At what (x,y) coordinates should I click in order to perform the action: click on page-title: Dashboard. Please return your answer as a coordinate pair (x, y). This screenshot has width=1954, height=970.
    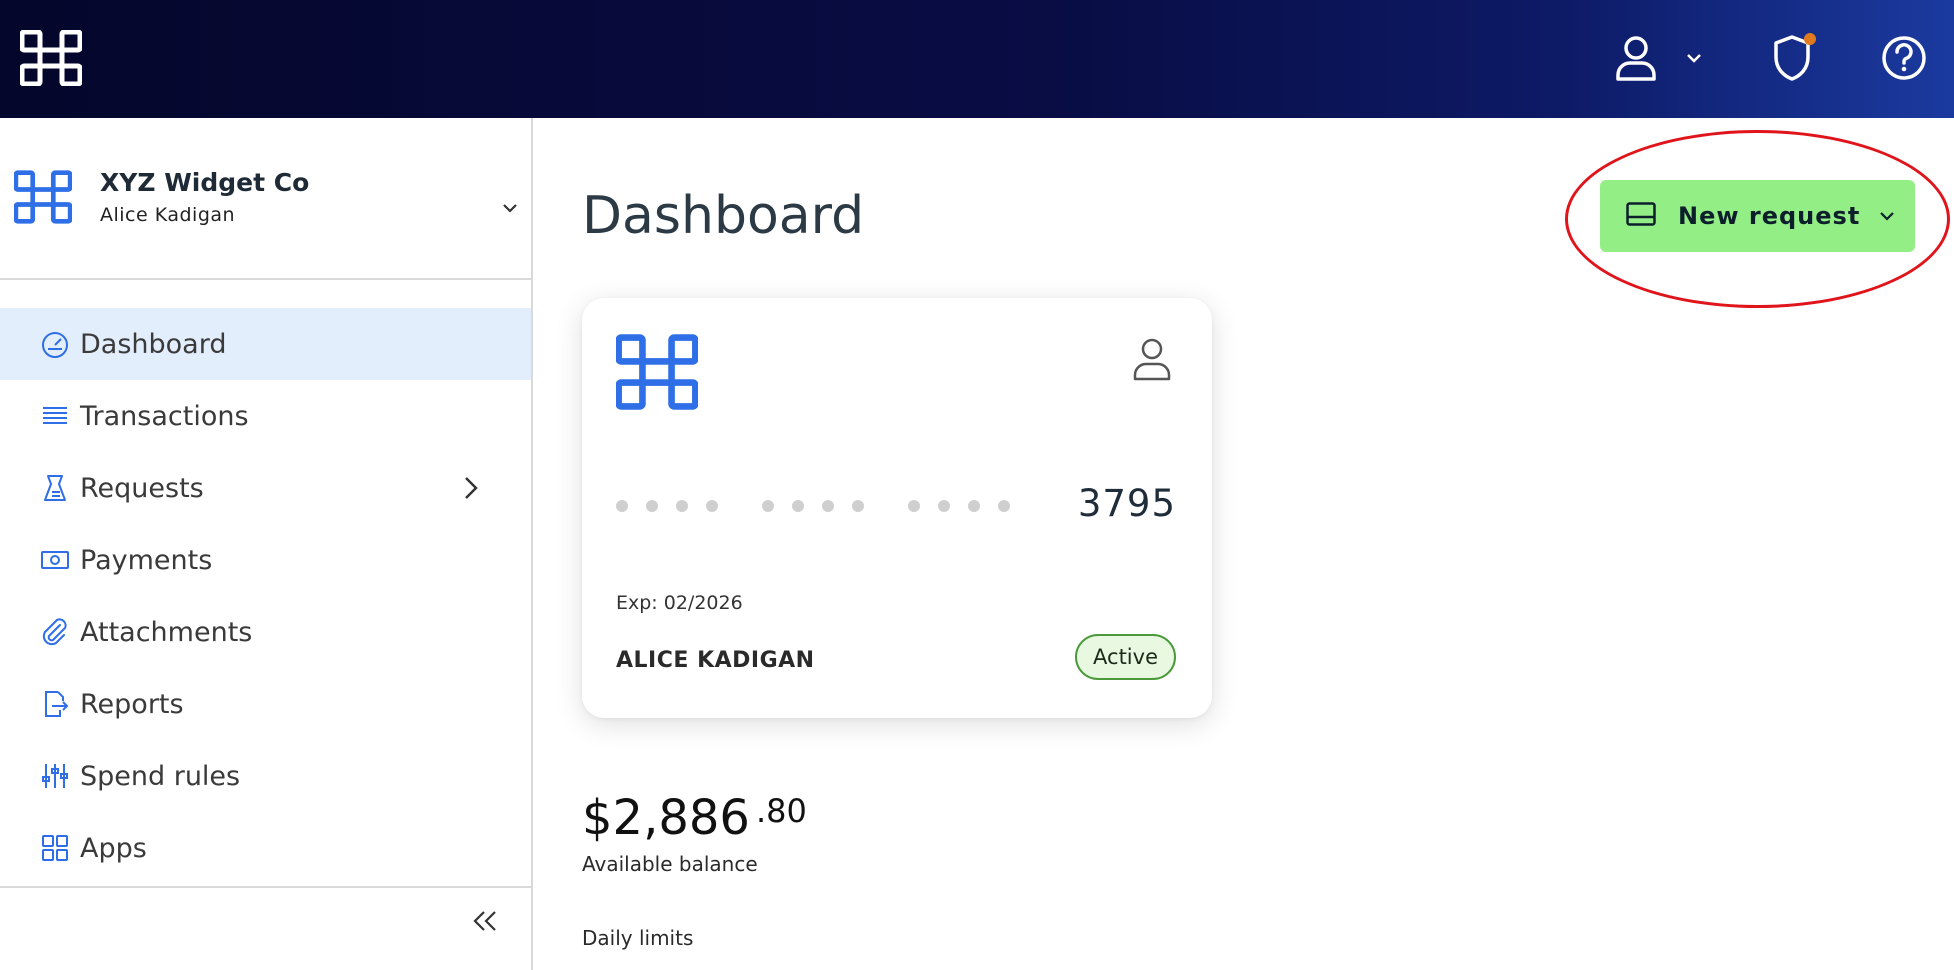
    Looking at the image, I should click on (723, 216).